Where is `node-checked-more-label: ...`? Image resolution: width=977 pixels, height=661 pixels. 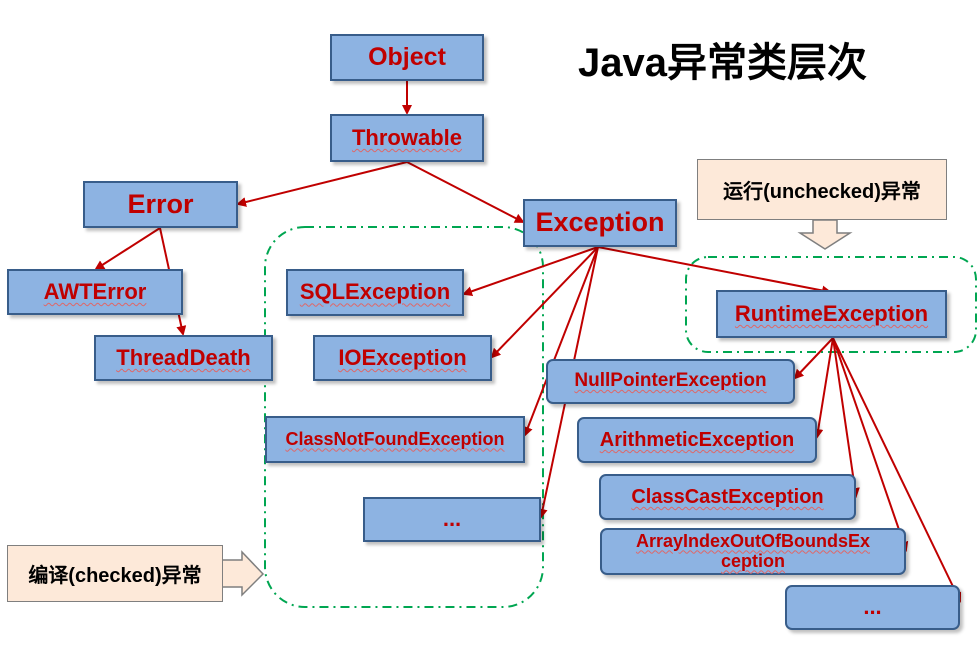 node-checked-more-label: ... is located at coordinates (452, 519).